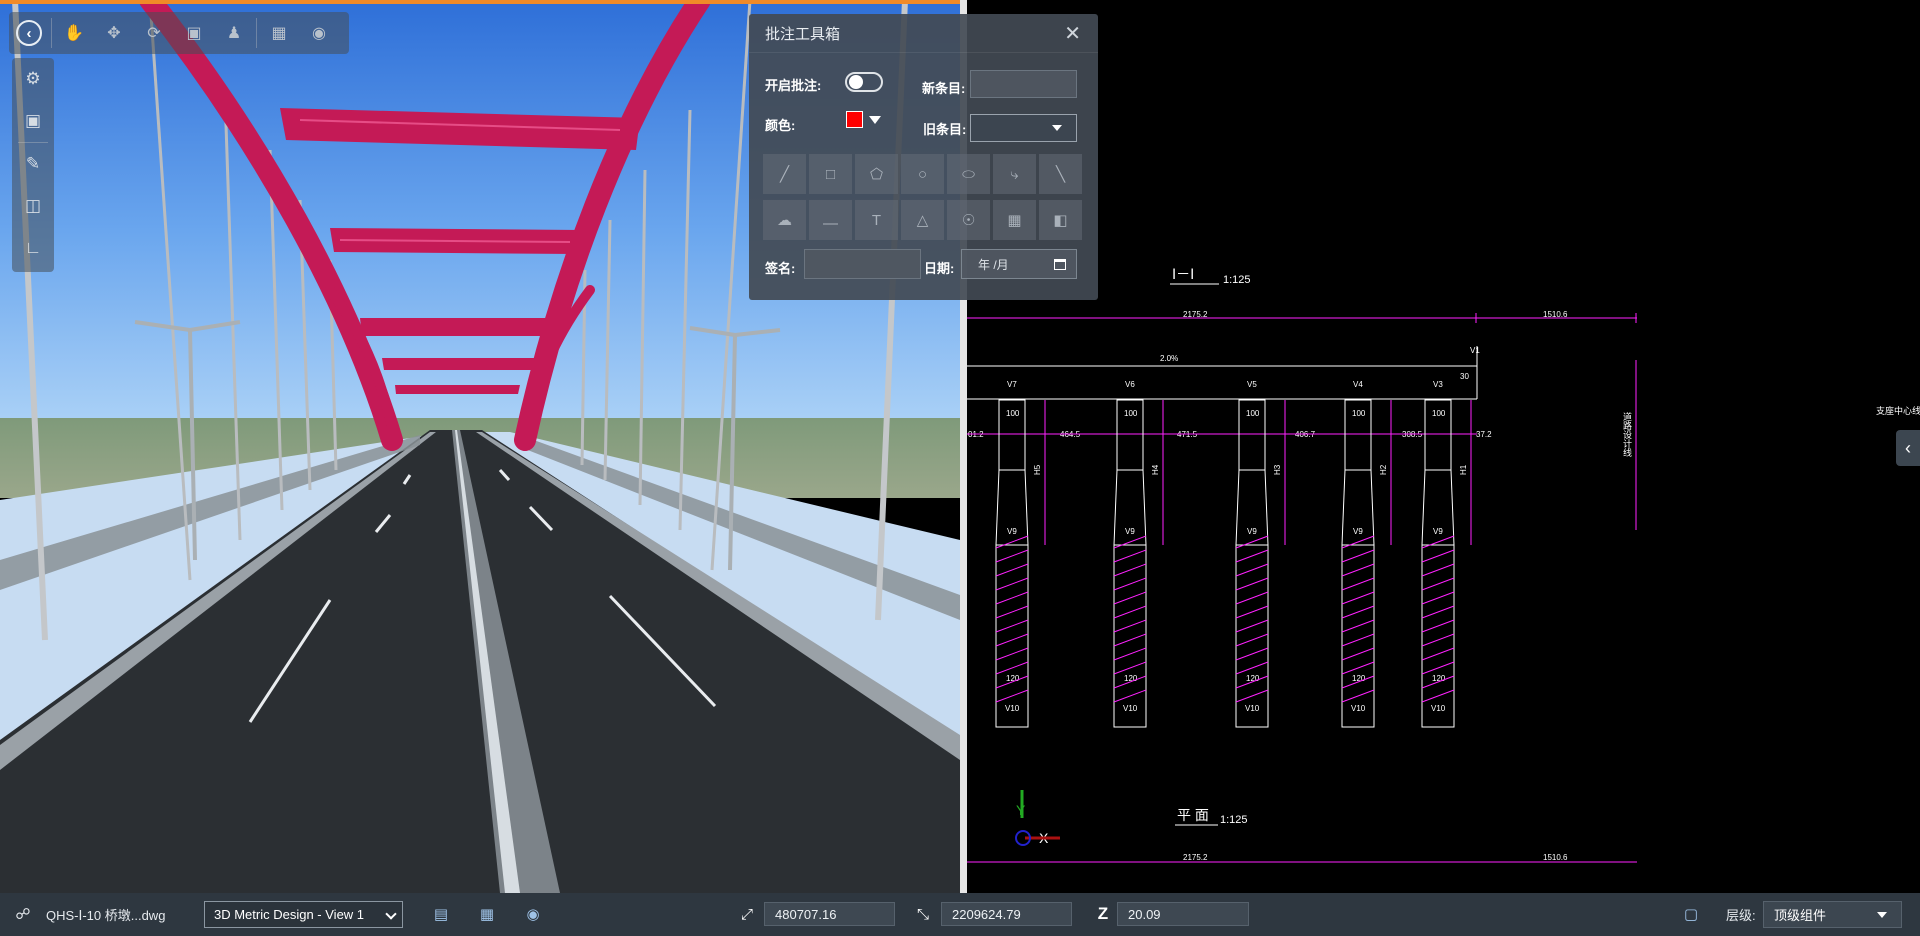 This screenshot has height=936, width=1920. I want to click on dropdown-caret-icon, so click(1882, 915).